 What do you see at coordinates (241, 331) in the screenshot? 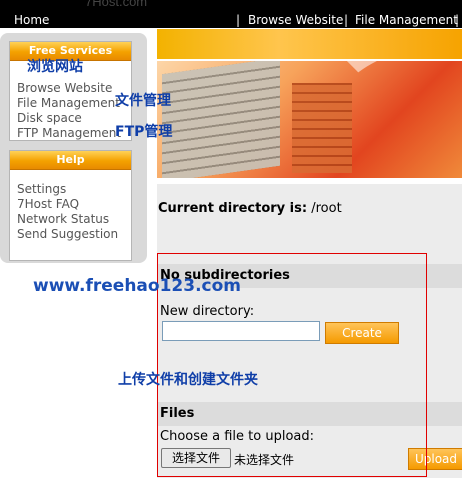
I see `new-directory-input` at bounding box center [241, 331].